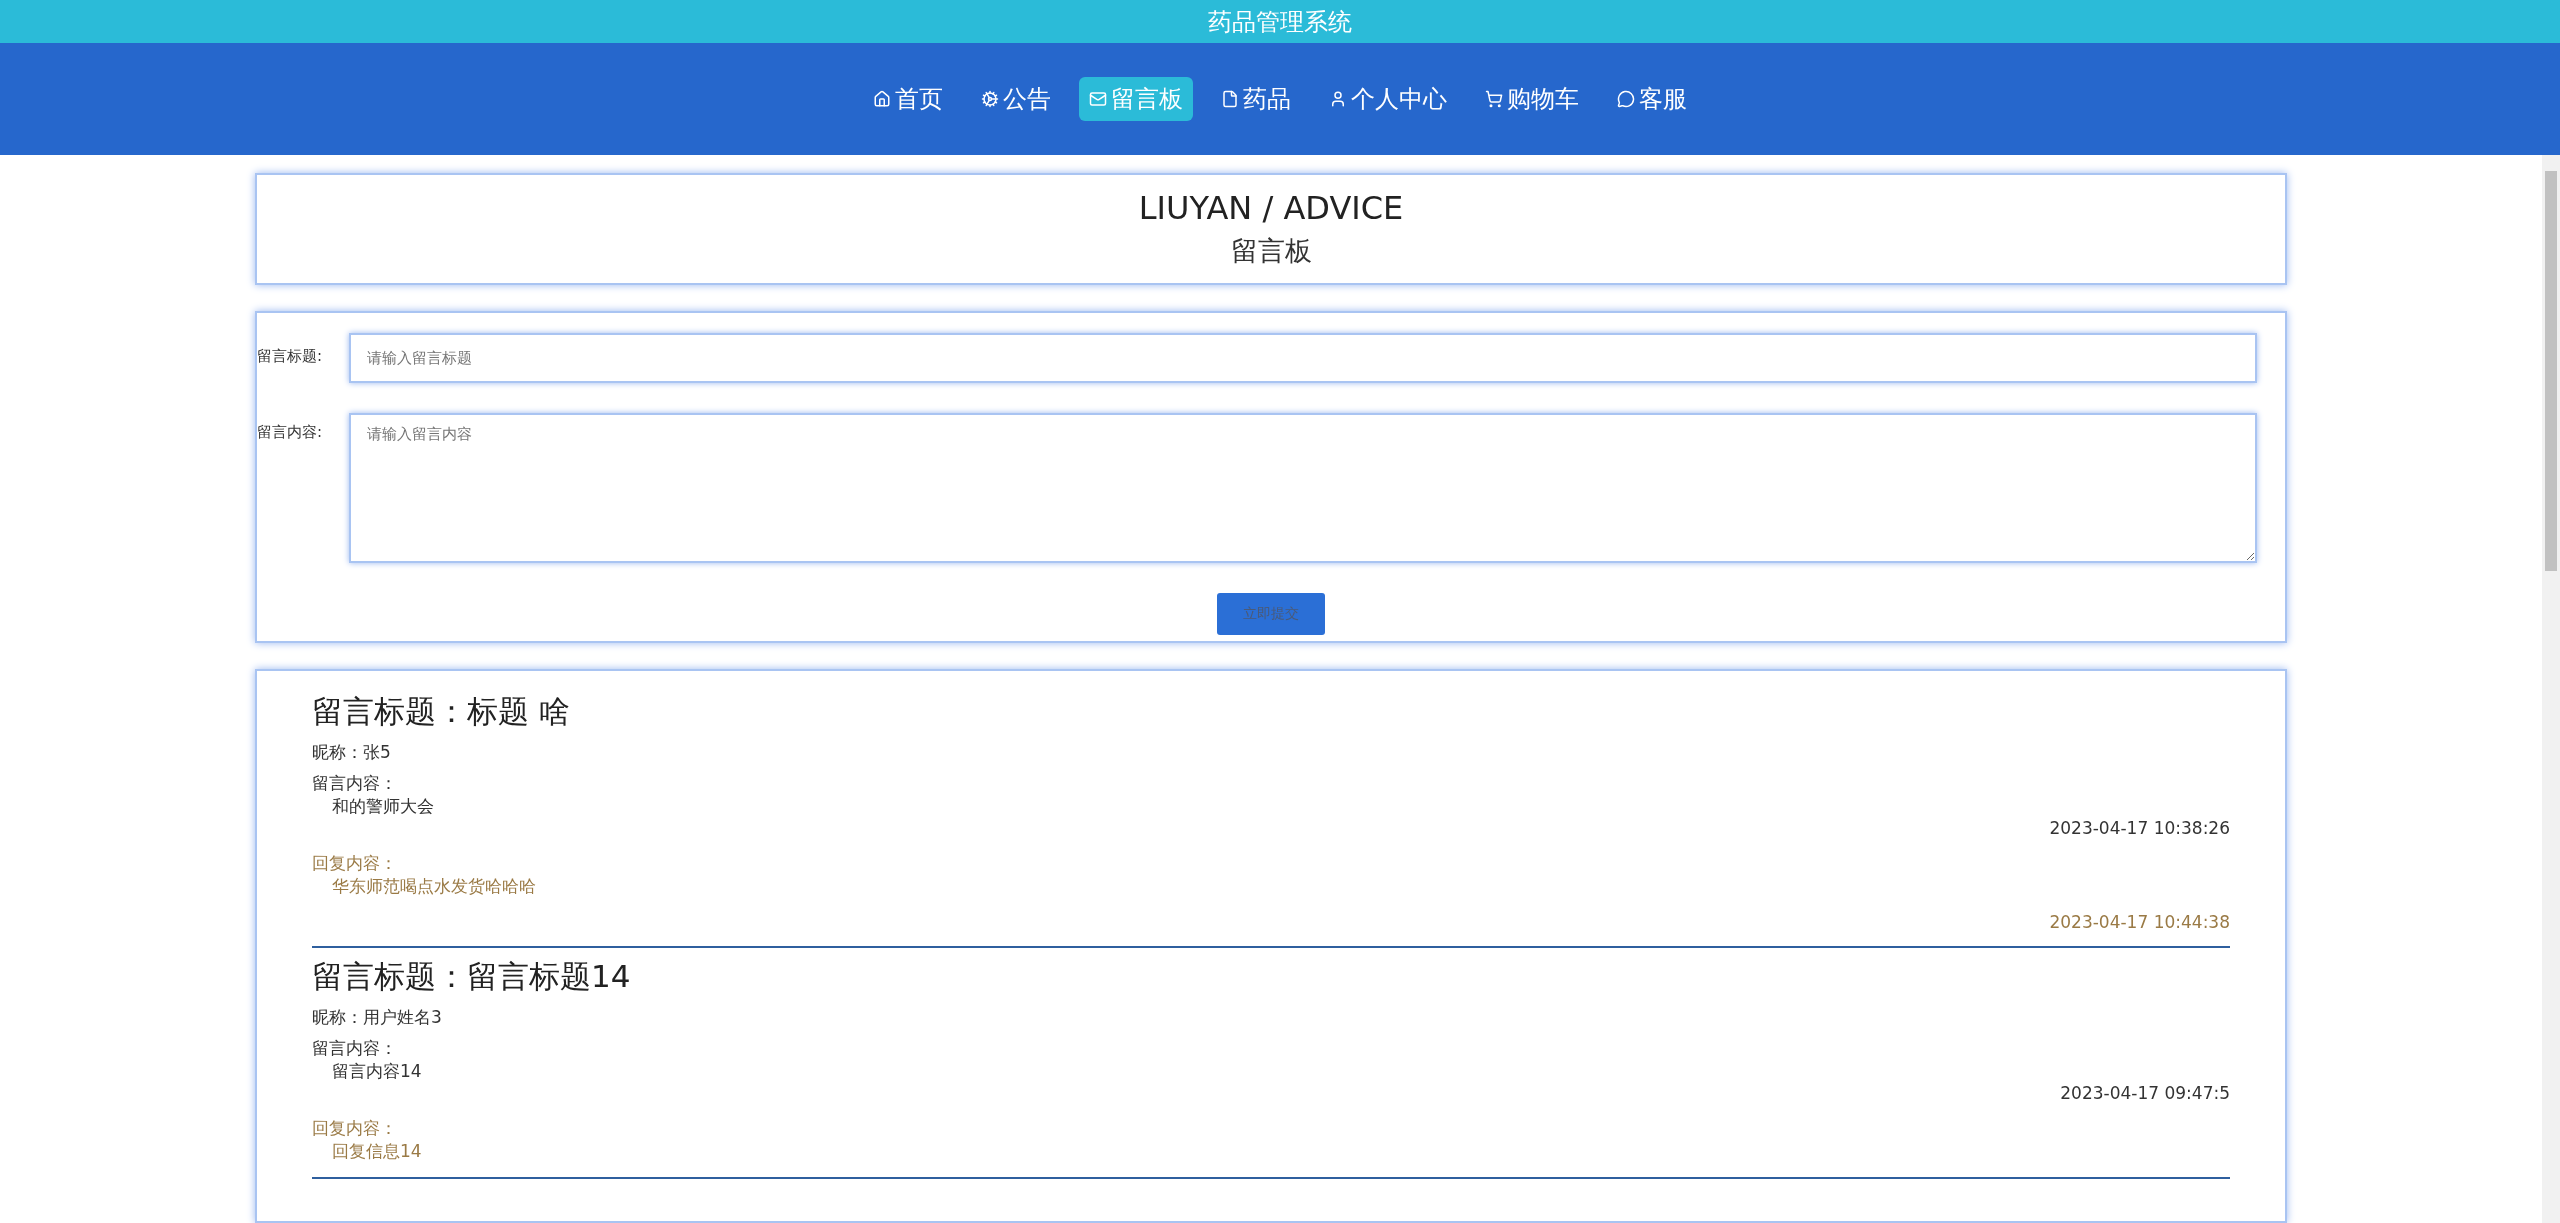 Image resolution: width=2560 pixels, height=1223 pixels. I want to click on gear-icon, so click(990, 99).